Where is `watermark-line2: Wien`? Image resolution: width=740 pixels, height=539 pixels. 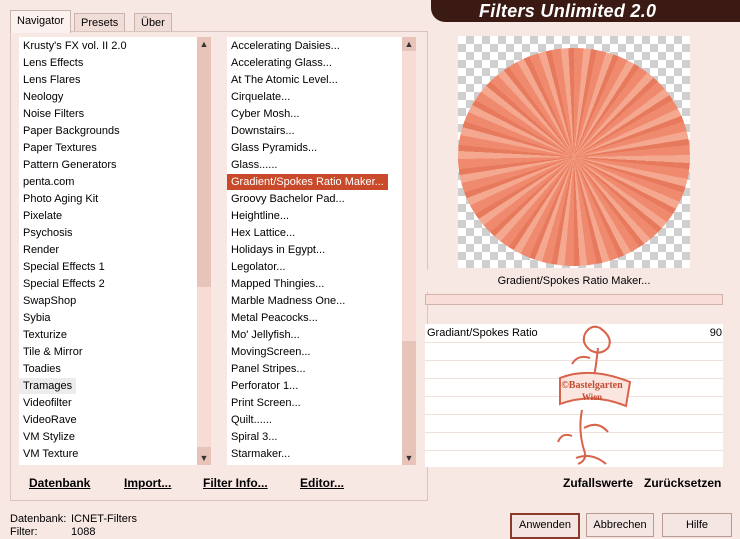 watermark-line2: Wien is located at coordinates (592, 397).